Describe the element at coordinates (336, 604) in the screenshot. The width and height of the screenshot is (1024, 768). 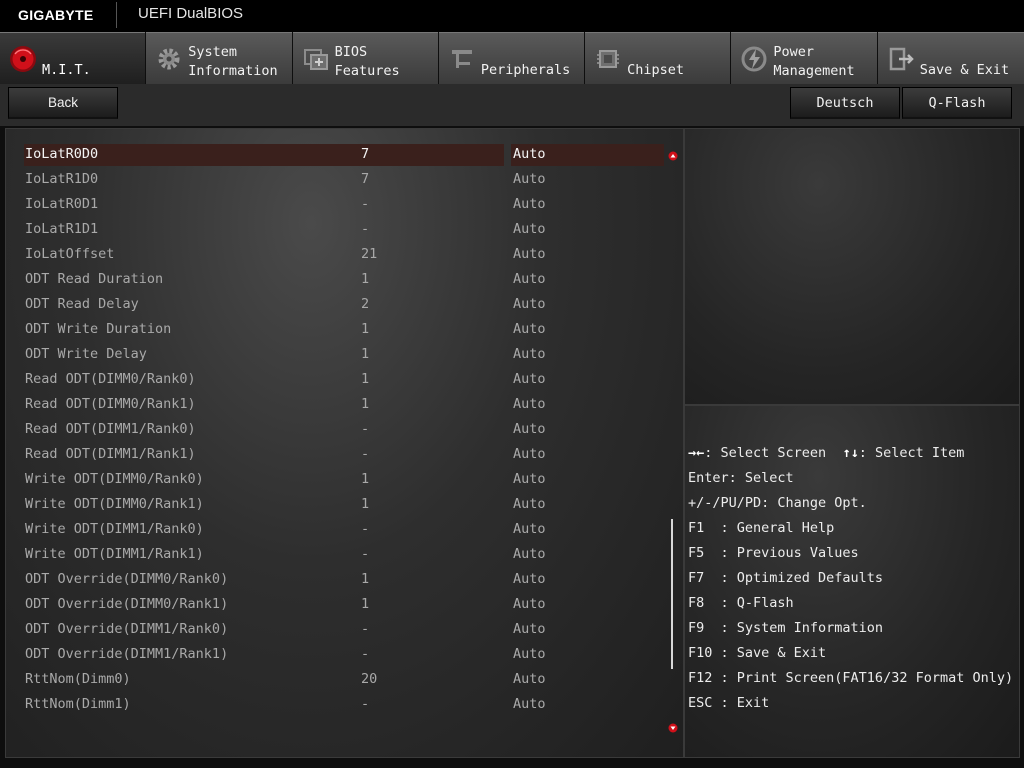
I see `setting-row: ODT Override(DIMM0/Rank1) 1 Auto` at that location.